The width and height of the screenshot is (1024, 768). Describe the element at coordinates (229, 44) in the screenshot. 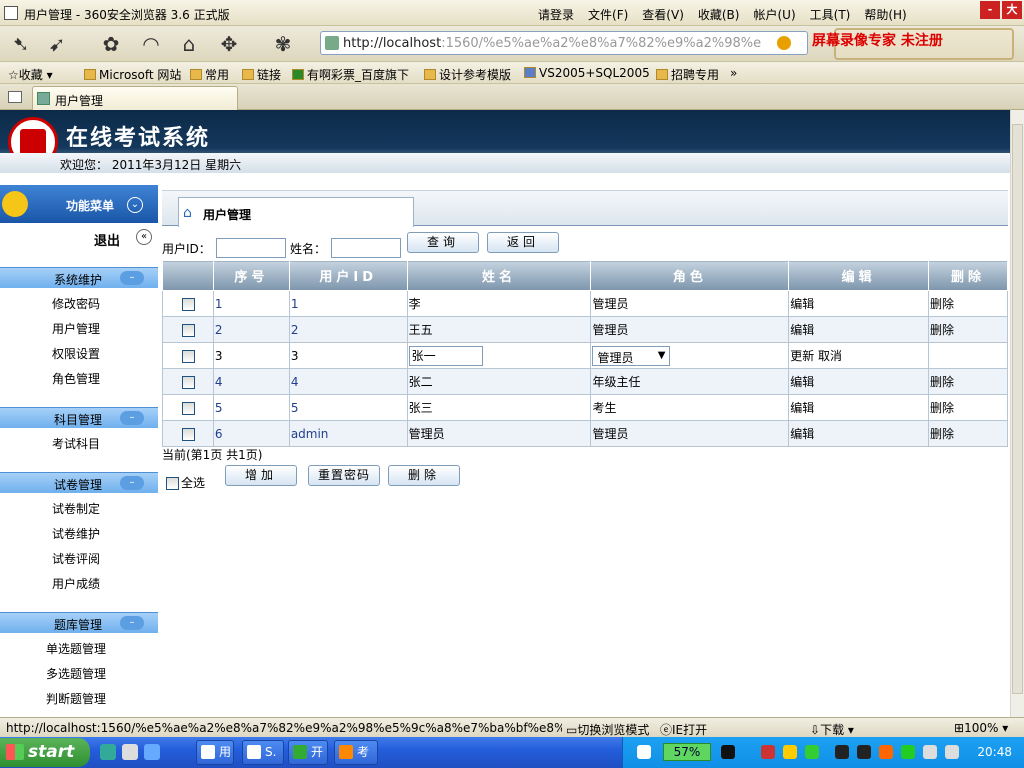

I see `tools-icon: ✥` at that location.